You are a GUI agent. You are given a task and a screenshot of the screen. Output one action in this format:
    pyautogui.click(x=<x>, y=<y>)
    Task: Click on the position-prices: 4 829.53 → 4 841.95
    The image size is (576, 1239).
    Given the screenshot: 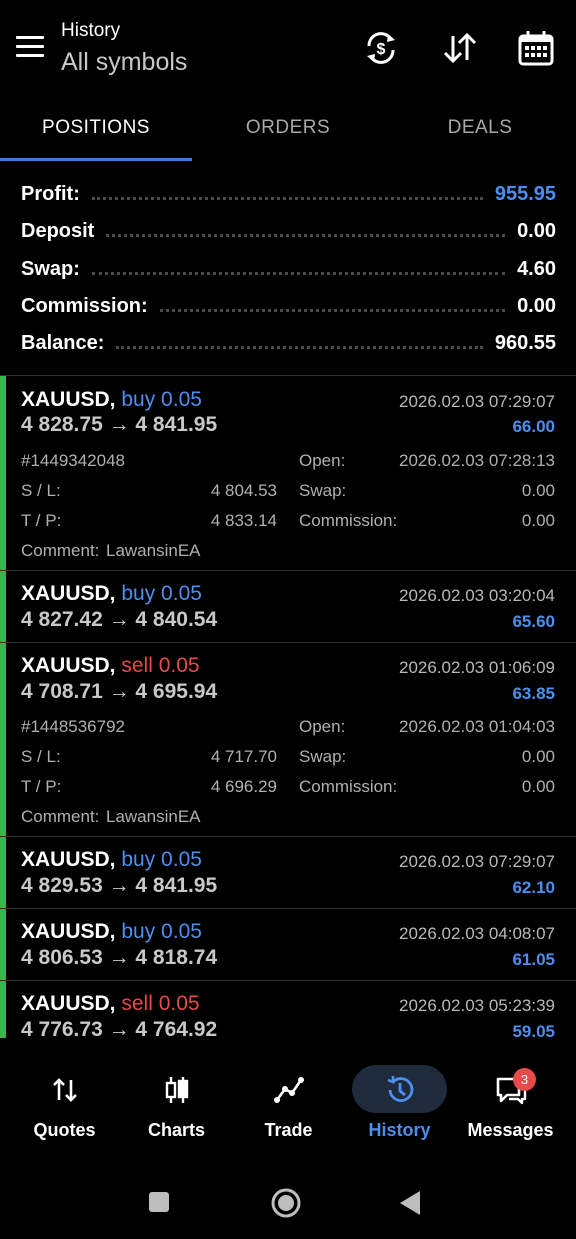 What is the action you would take?
    pyautogui.click(x=119, y=885)
    